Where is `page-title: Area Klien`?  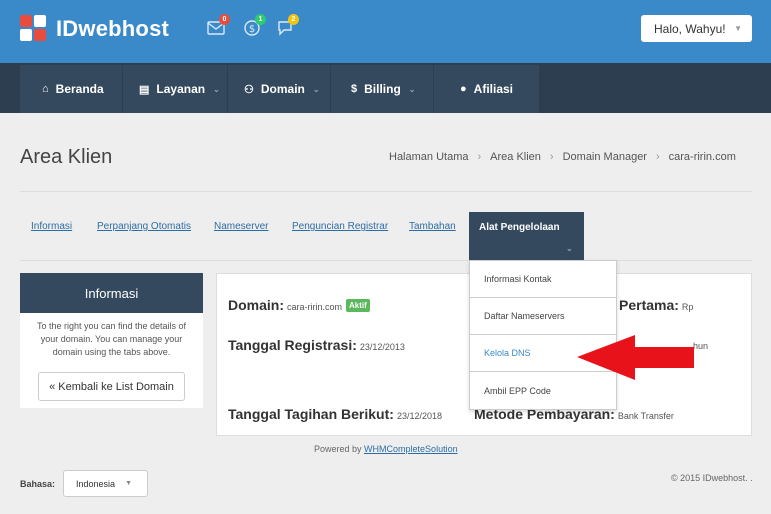
page-title: Area Klien is located at coordinates (66, 157).